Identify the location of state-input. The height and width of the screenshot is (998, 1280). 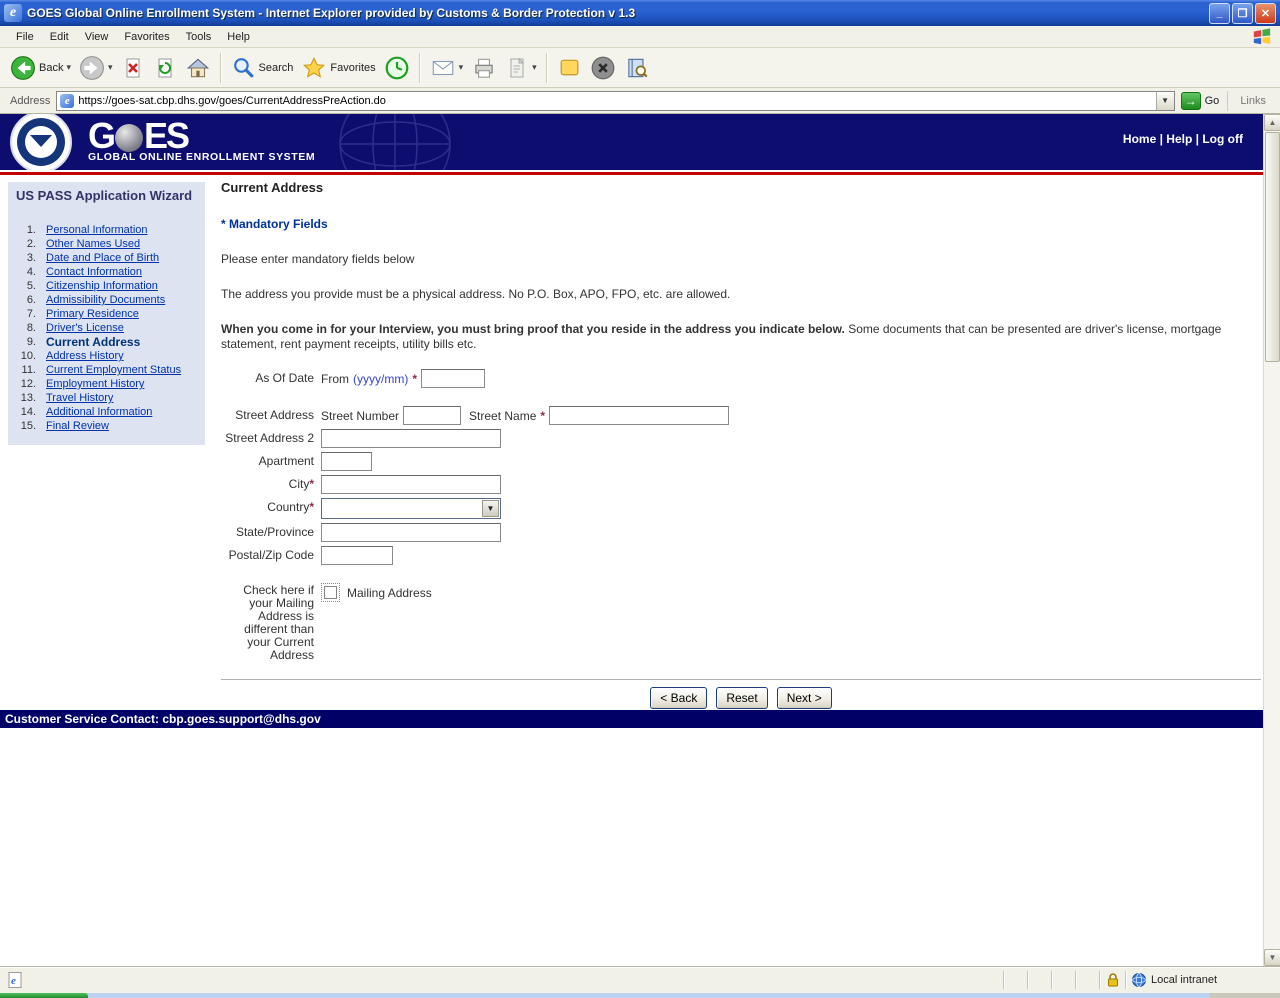
(411, 532).